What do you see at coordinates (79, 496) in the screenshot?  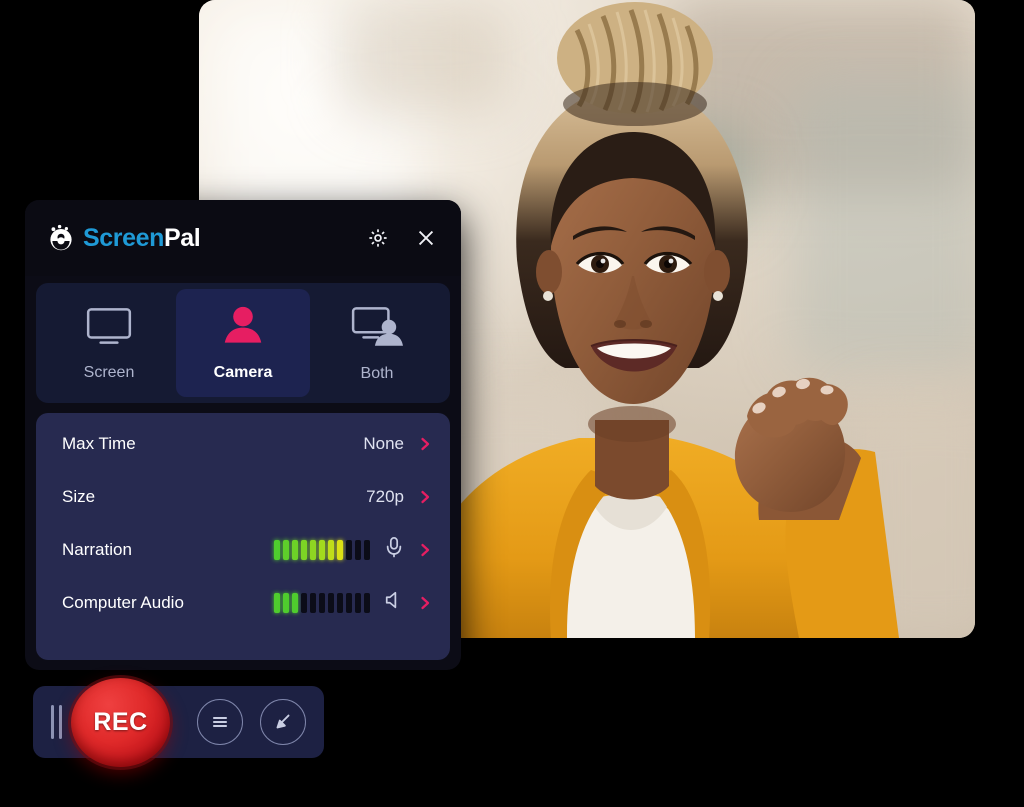 I see `setting-label-size: Size` at bounding box center [79, 496].